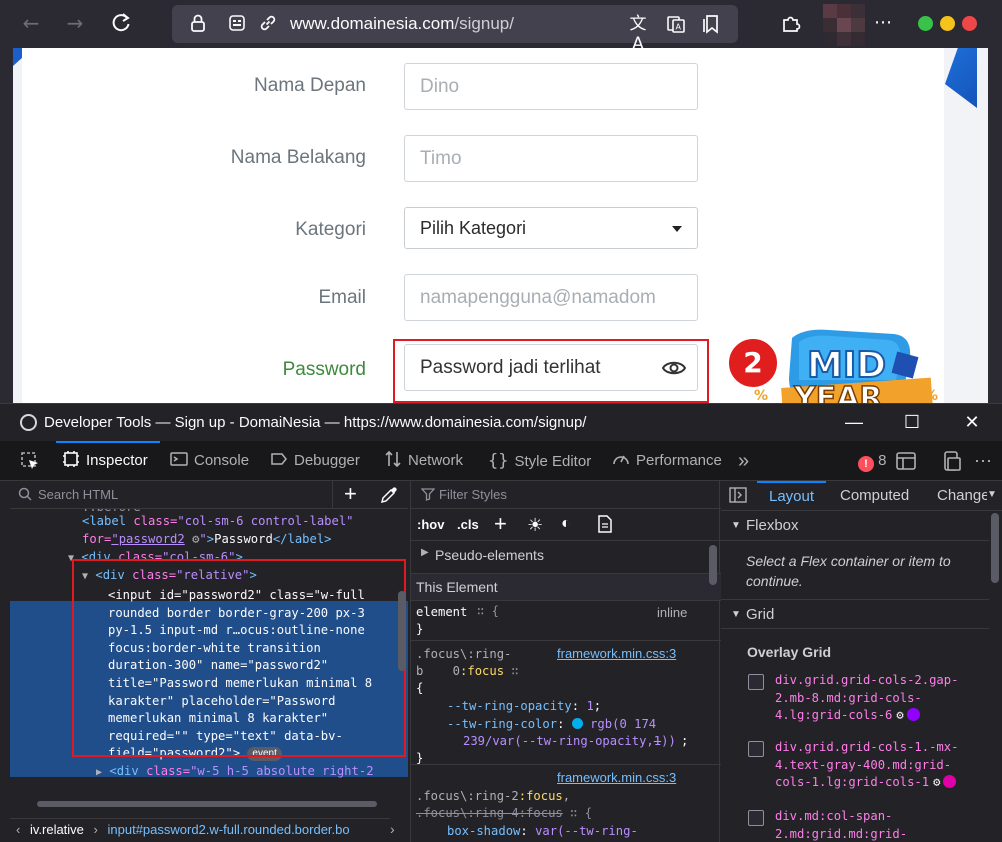  I want to click on url-bar: www.domainesia.com/signup/ 文A A, so click(455, 29).